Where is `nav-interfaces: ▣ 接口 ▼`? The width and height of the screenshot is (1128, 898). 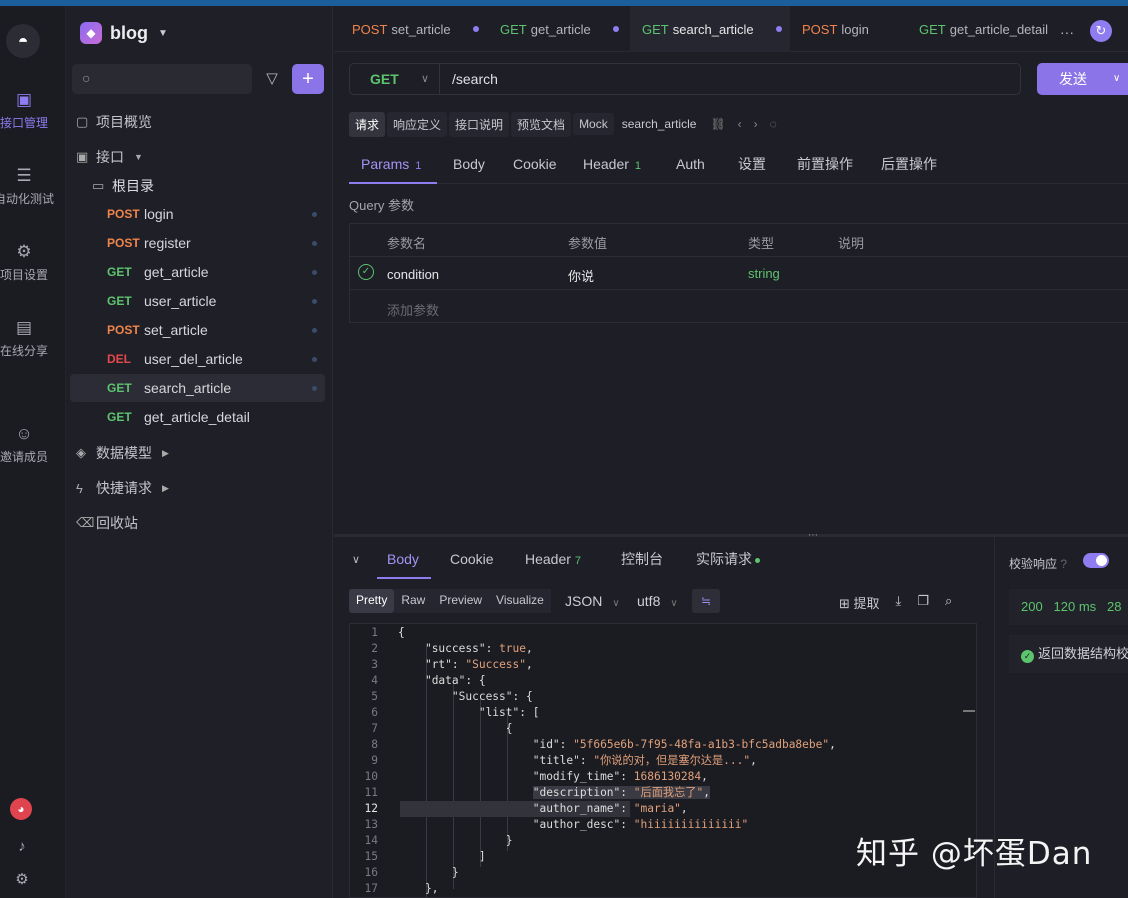 nav-interfaces: ▣ 接口 ▼ is located at coordinates (109, 157).